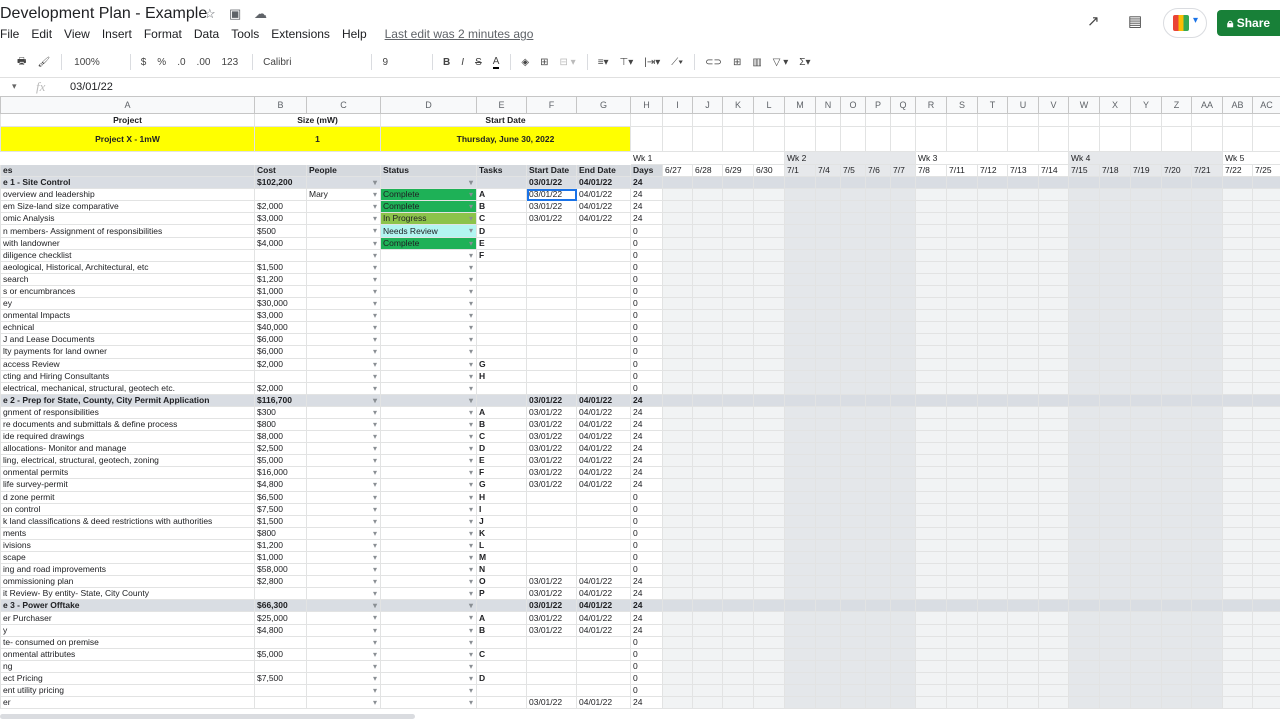 The image size is (1280, 720). What do you see at coordinates (501, 618) in the screenshot?
I see `task-id-cell: A` at bounding box center [501, 618].